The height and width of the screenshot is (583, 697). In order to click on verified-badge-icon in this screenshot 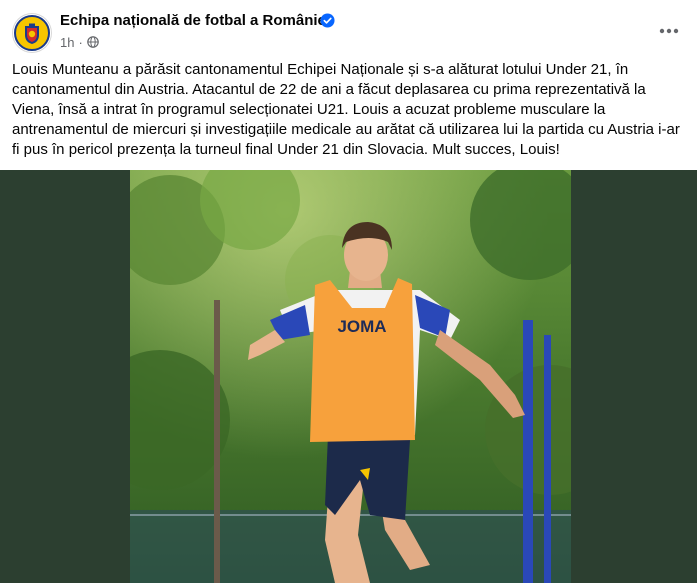, I will do `click(327, 20)`.